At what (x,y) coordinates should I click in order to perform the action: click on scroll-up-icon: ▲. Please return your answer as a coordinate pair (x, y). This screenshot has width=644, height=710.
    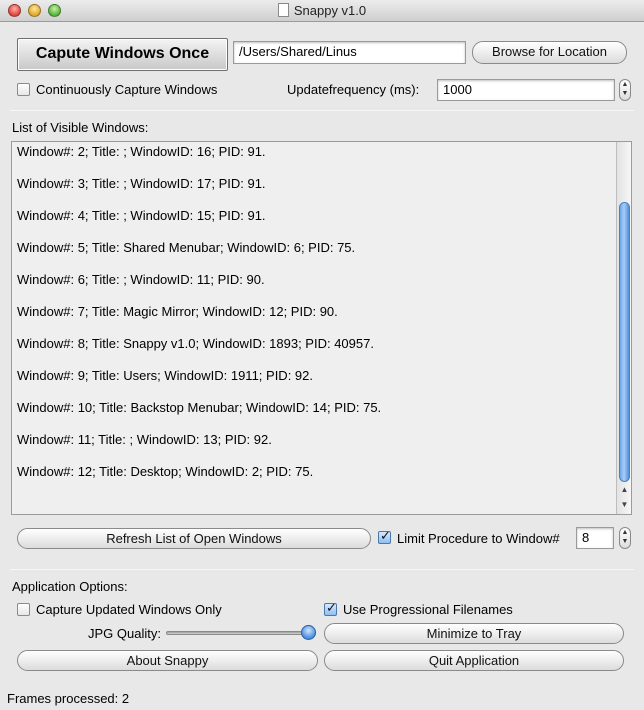
    Looking at the image, I should click on (624, 490).